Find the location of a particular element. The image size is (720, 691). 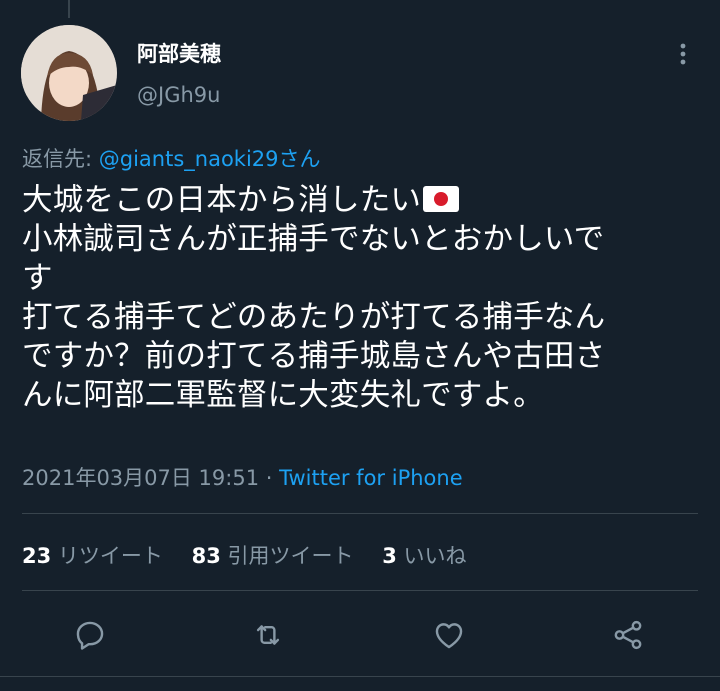

tweet-line-1: 大城をこの日本から消したい is located at coordinates (357, 200).